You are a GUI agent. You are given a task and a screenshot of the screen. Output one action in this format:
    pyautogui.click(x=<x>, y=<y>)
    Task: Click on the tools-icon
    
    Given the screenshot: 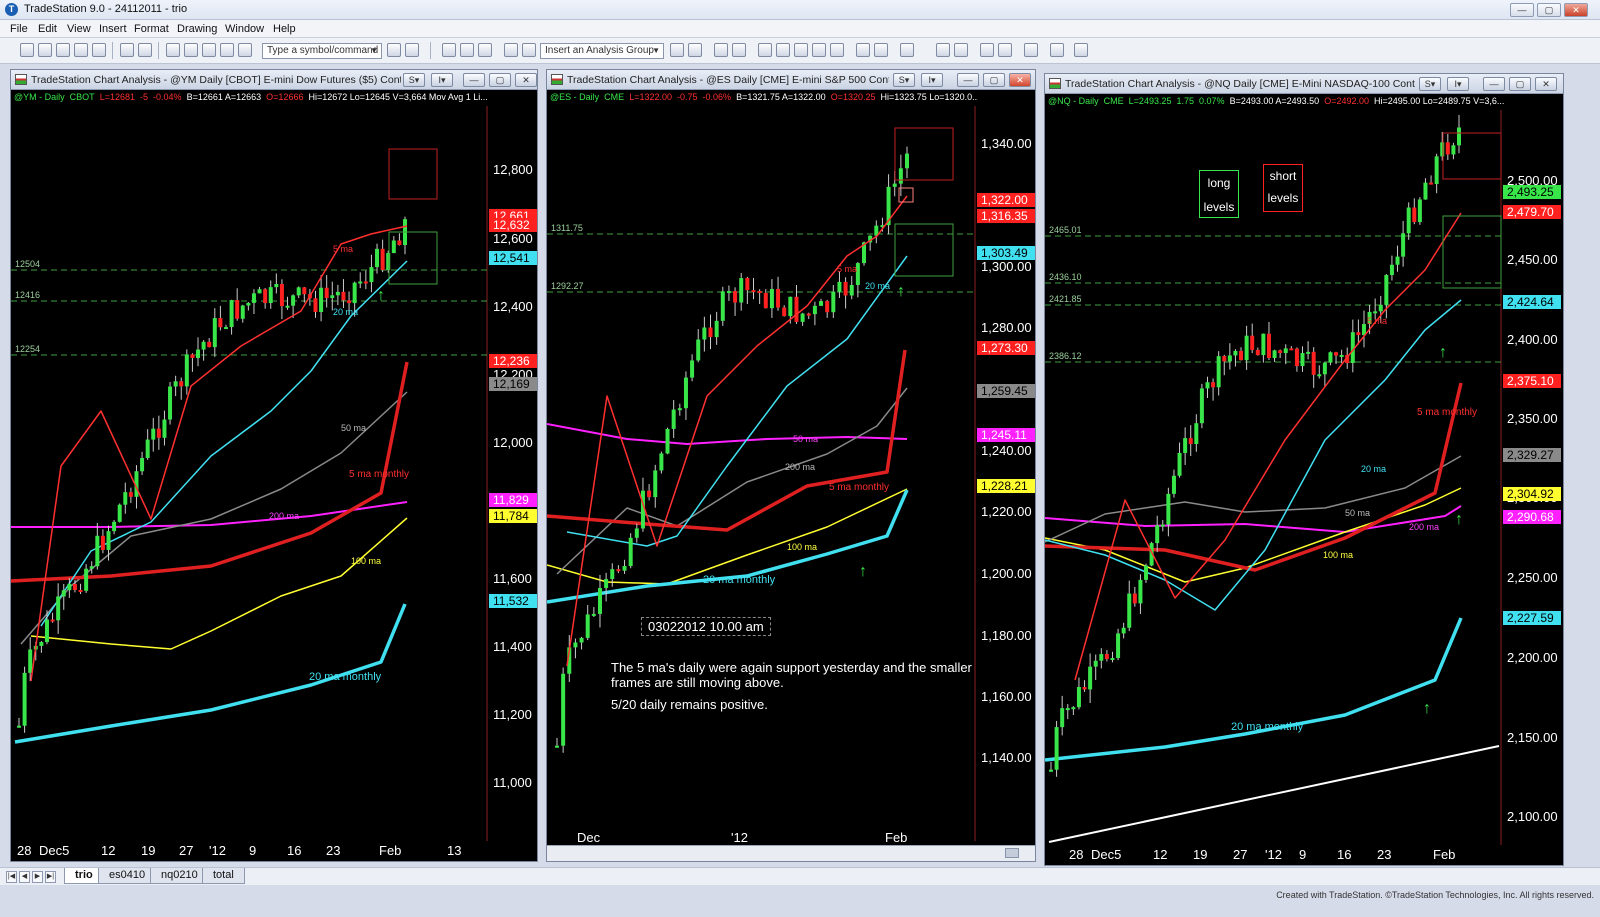 What is the action you would take?
    pyautogui.click(x=227, y=50)
    